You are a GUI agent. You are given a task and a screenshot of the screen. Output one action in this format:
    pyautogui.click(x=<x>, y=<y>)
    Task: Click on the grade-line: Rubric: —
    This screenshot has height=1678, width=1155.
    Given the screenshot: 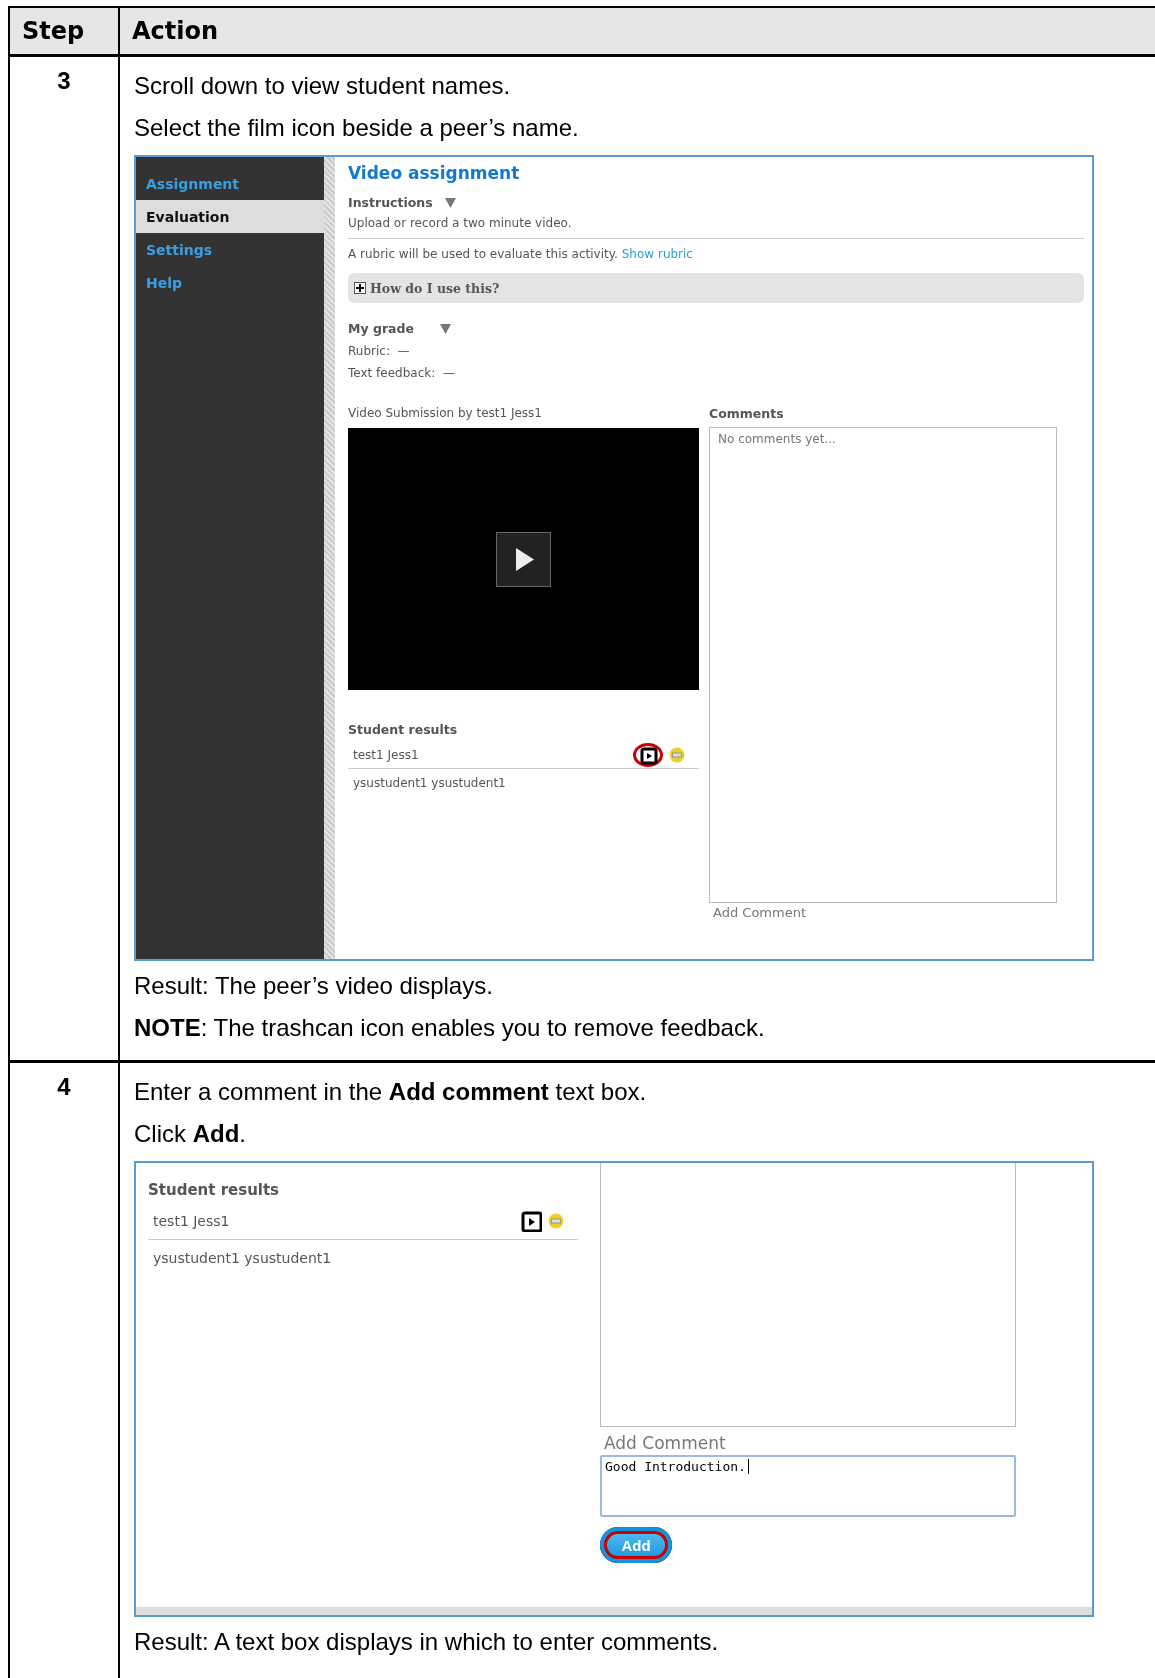 What is the action you would take?
    pyautogui.click(x=379, y=351)
    